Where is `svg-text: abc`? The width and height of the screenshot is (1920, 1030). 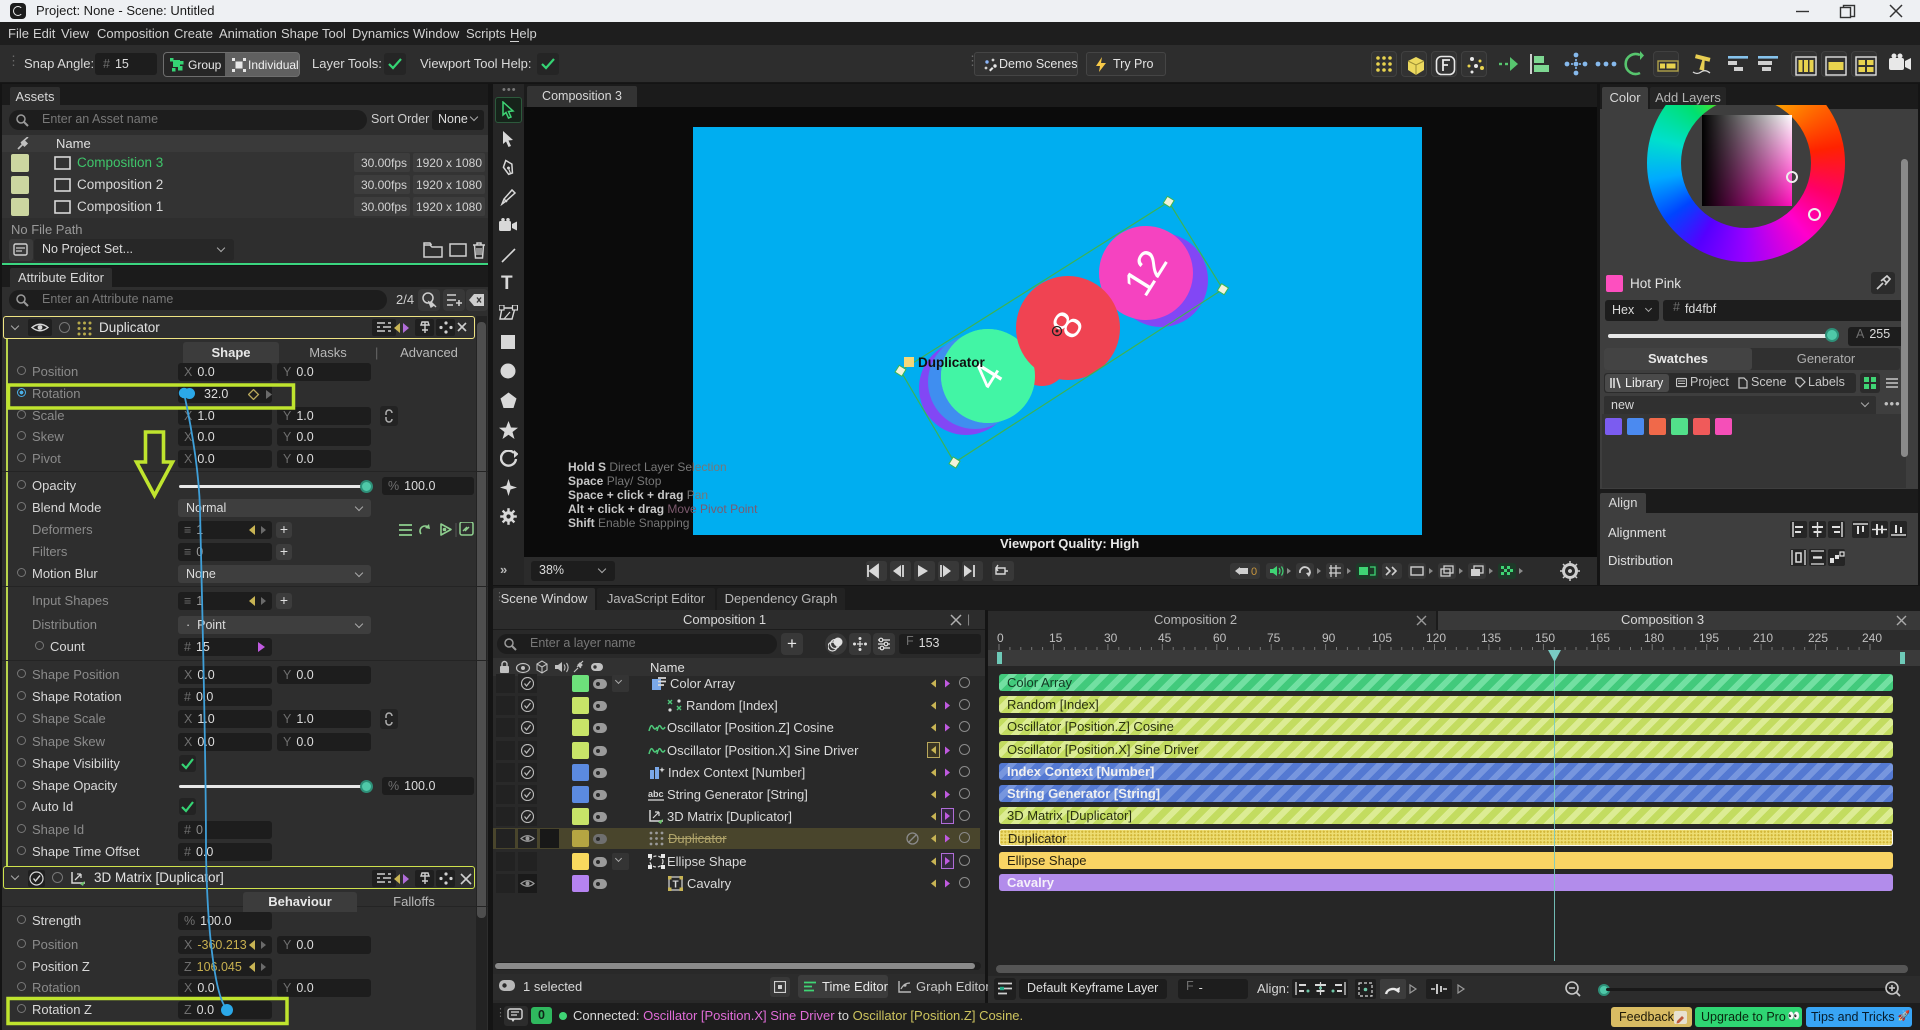
svg-text: abc is located at coordinates (656, 794).